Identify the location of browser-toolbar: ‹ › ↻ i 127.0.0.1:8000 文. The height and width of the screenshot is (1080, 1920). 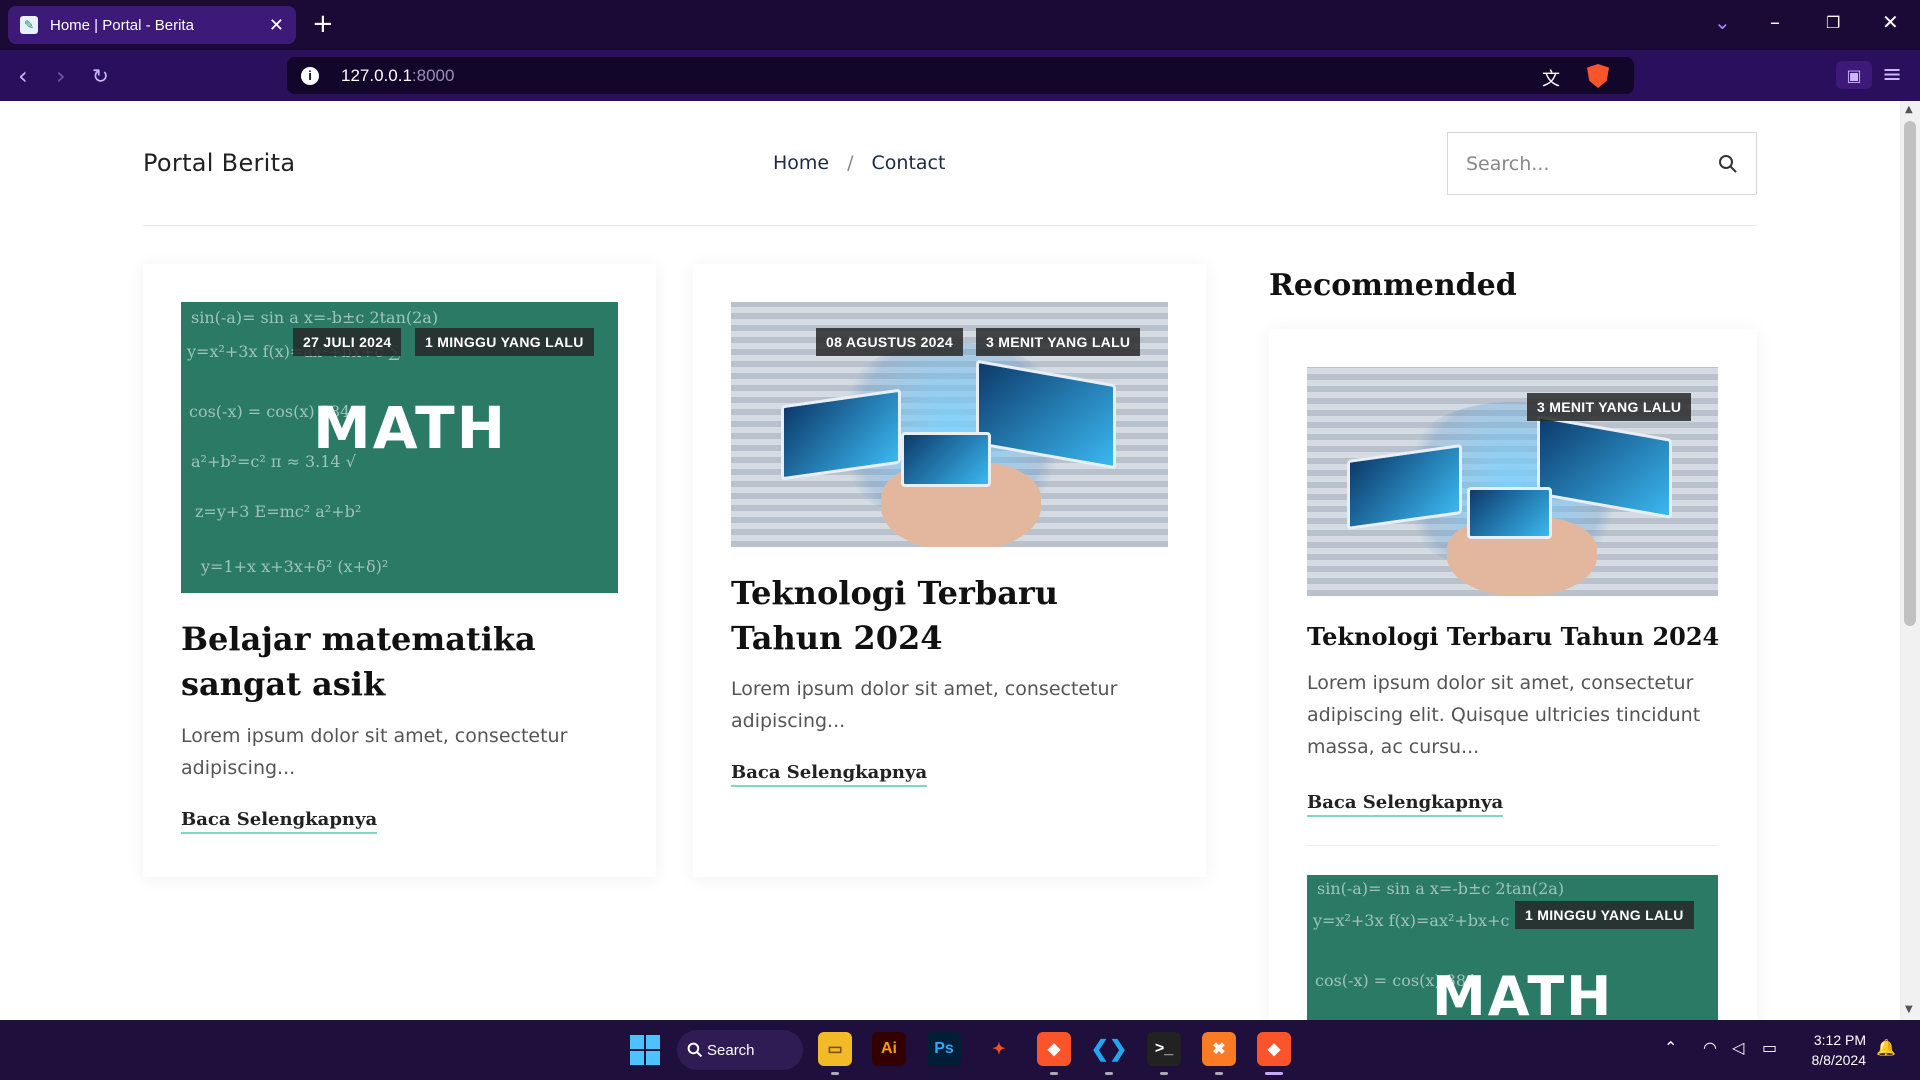
(960, 75).